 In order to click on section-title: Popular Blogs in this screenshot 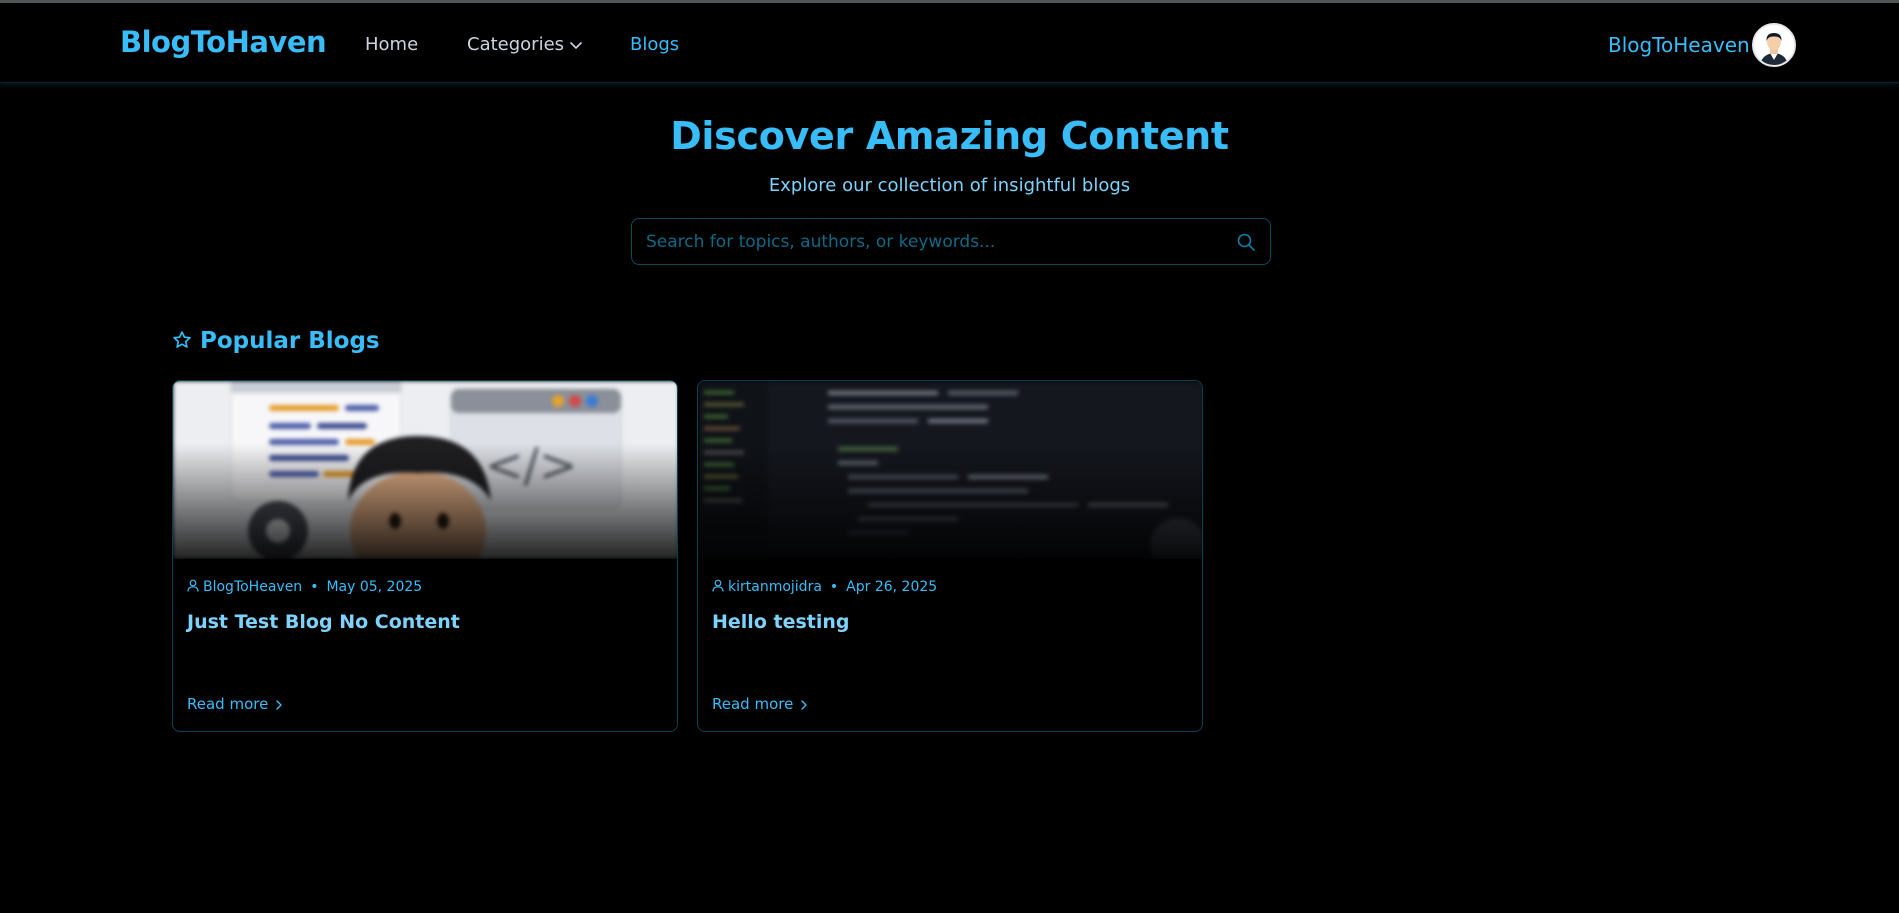, I will do `click(290, 341)`.